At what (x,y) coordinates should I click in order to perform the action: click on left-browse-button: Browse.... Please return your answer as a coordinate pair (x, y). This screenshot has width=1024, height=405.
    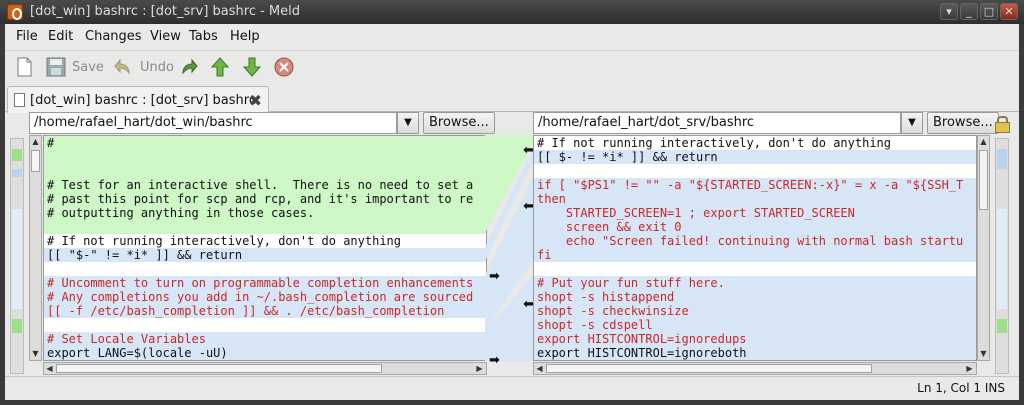
    Looking at the image, I should click on (459, 123).